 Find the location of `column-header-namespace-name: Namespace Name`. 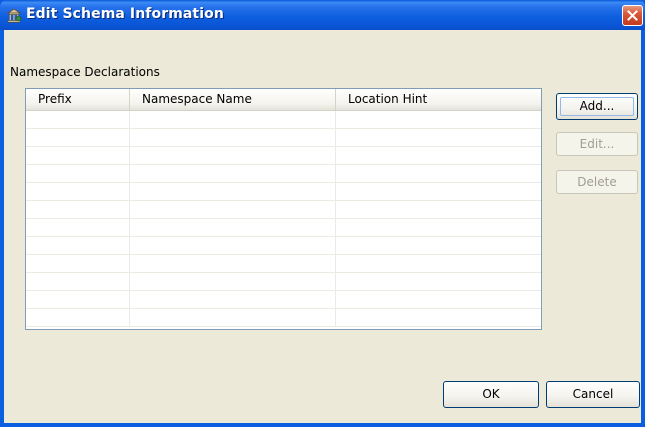

column-header-namespace-name: Namespace Name is located at coordinates (233, 99).